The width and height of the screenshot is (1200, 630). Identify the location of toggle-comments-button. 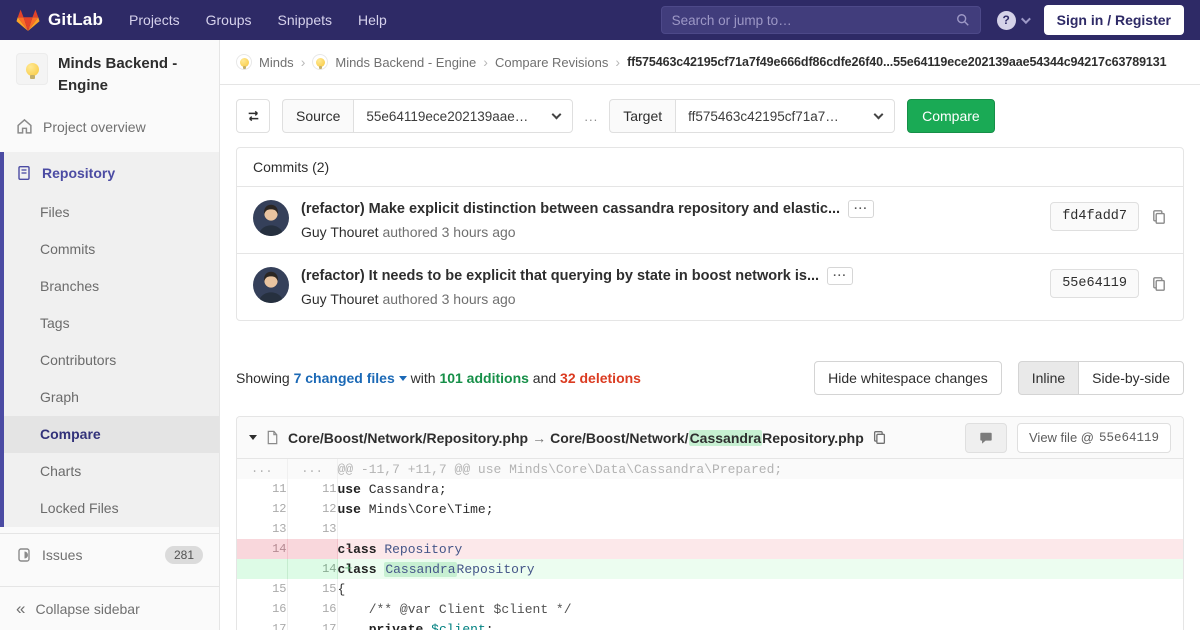
(986, 437).